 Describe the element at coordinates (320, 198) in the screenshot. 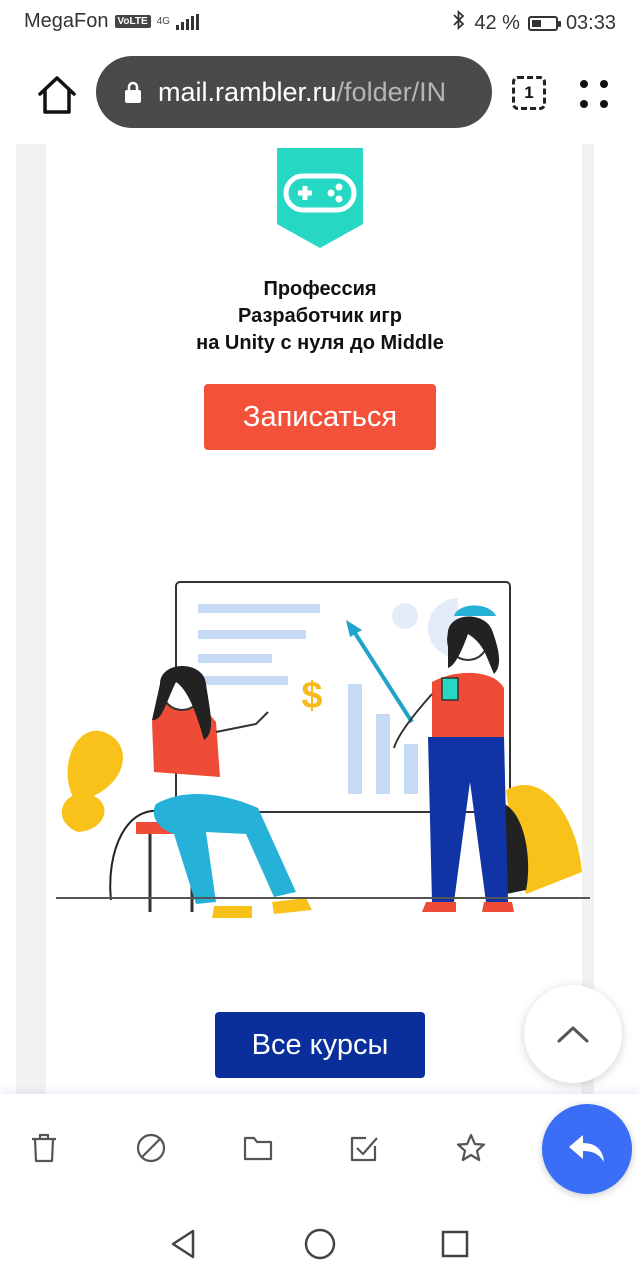

I see `gamepad-icon` at that location.